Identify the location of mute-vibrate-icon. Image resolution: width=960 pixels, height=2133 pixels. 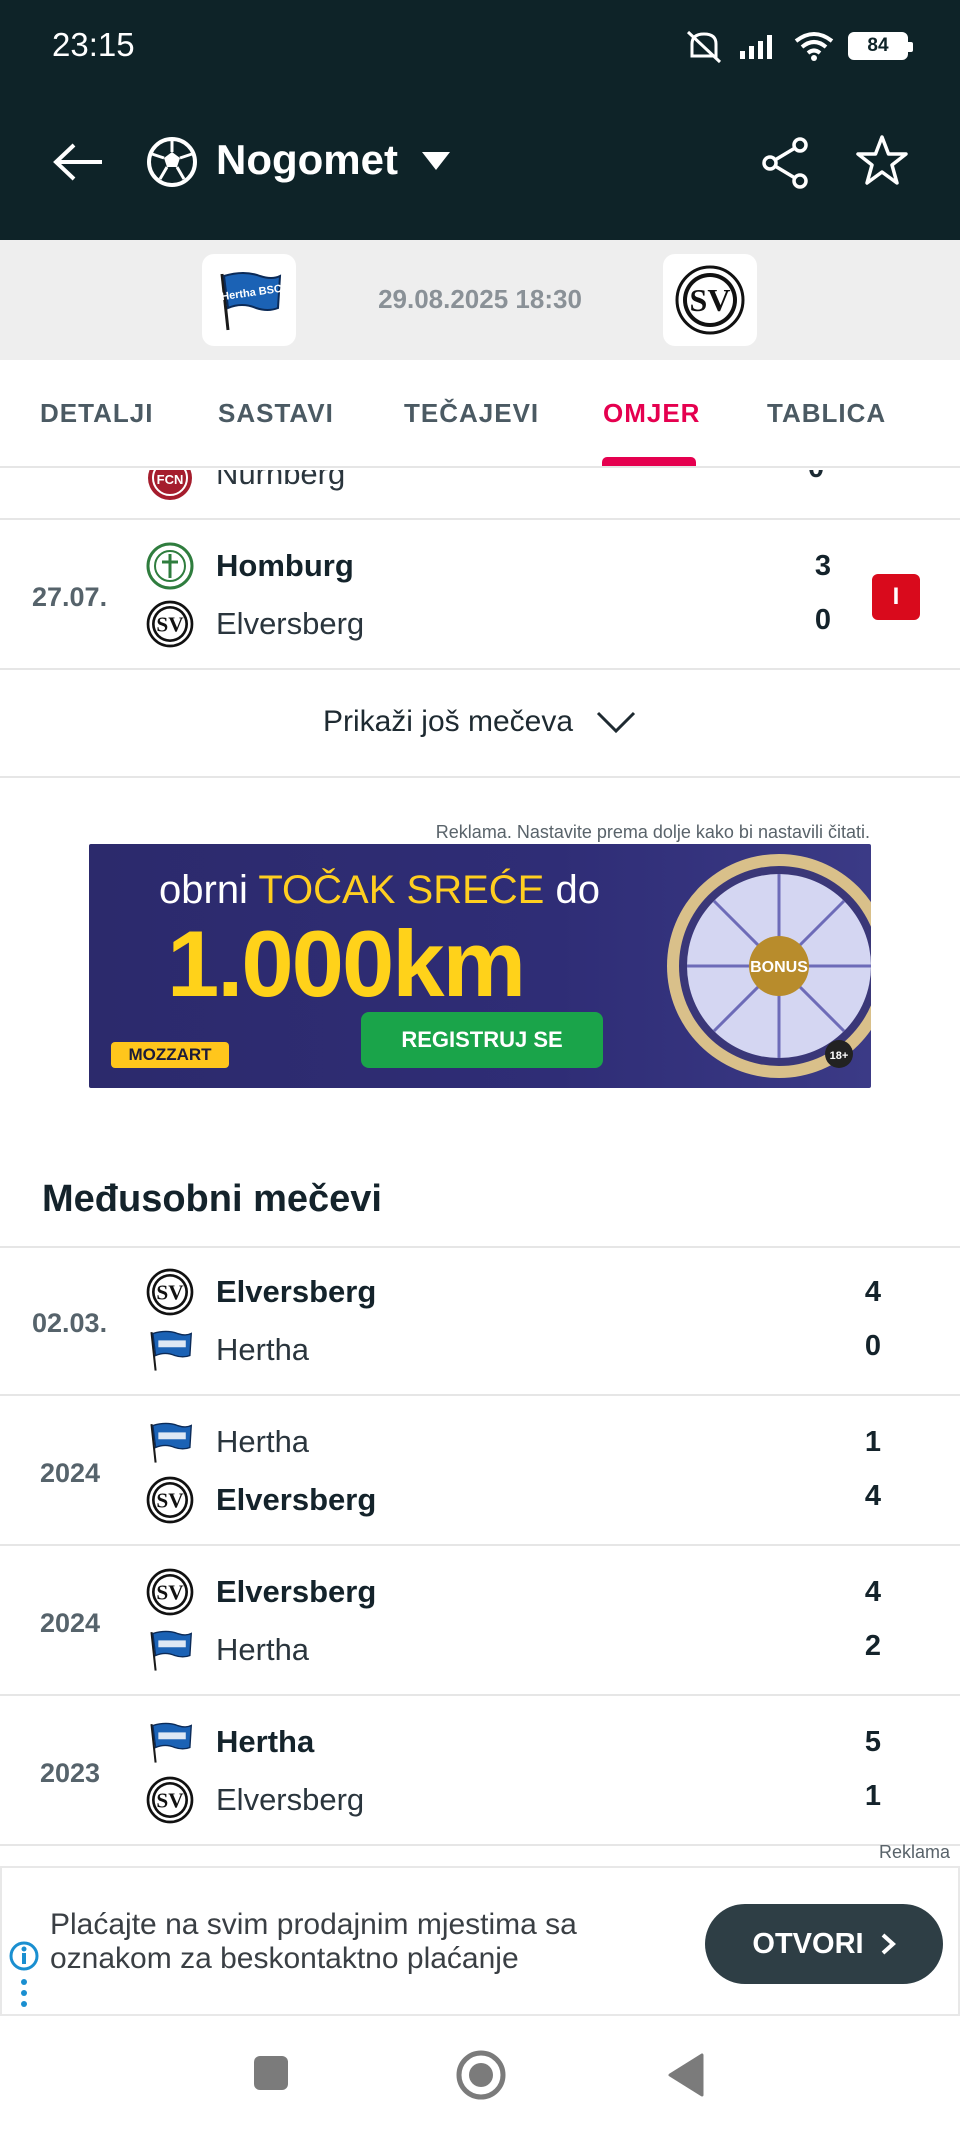
(704, 47).